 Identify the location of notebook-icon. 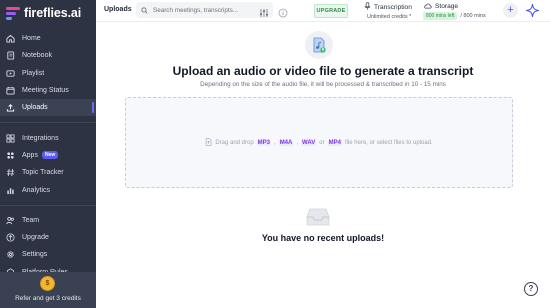
(10, 55).